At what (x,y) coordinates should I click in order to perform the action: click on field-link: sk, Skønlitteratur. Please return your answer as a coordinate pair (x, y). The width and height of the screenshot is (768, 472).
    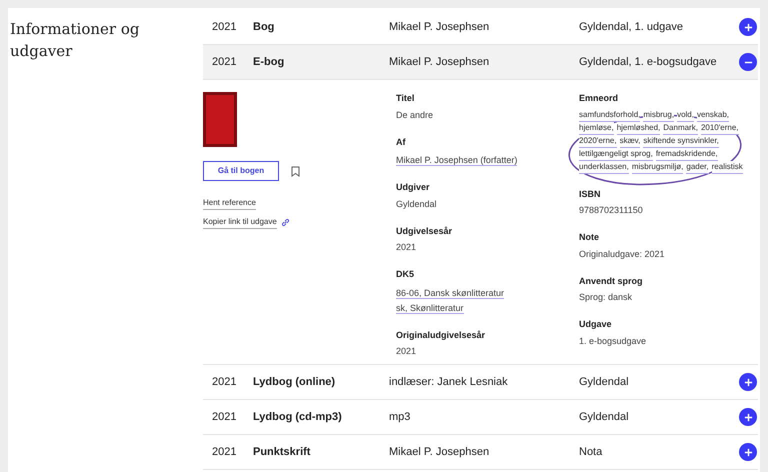
    Looking at the image, I should click on (430, 308).